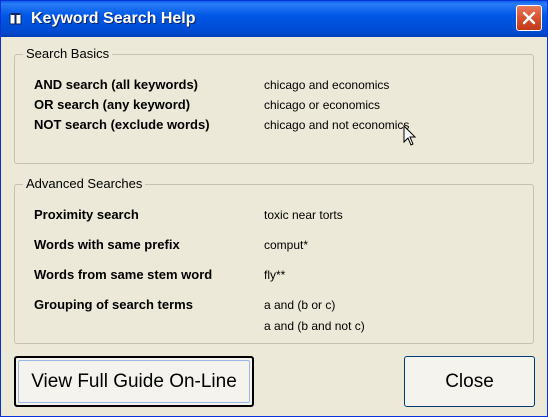  I want to click on view-full-guide-button: View Full Guide On-Line, so click(134, 381).